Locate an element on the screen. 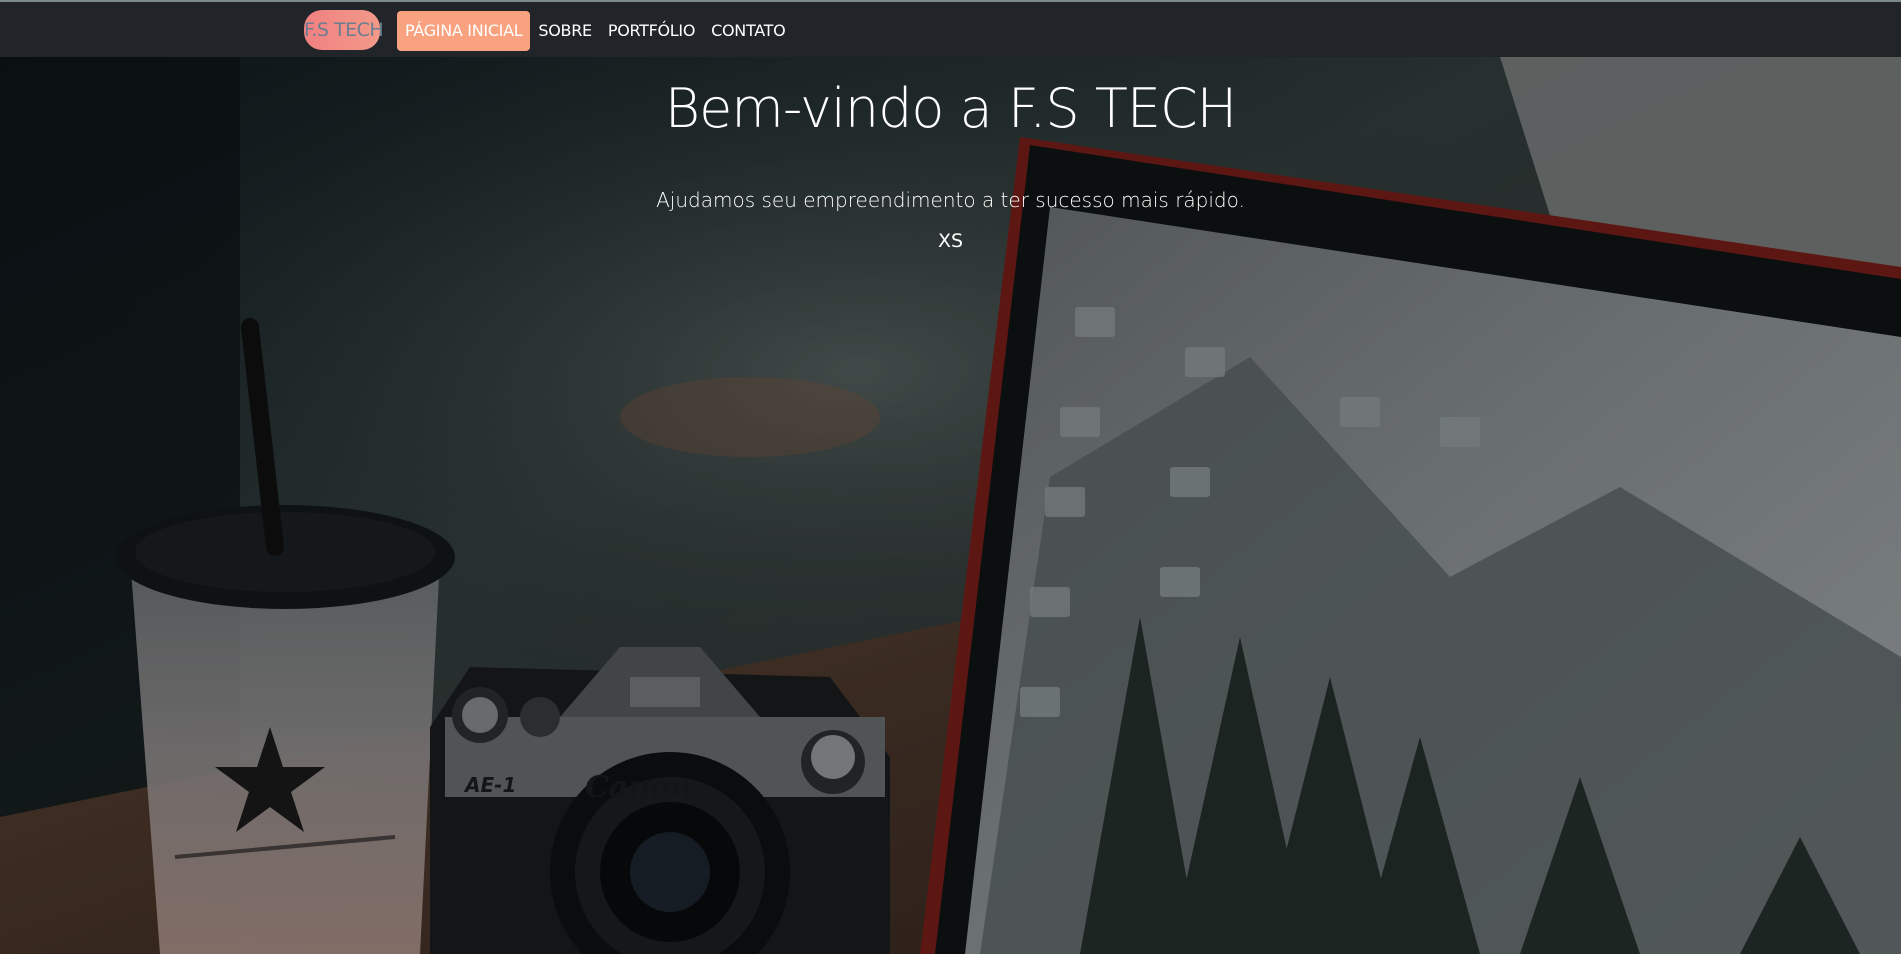  nav-item-contato: CONTATO is located at coordinates (748, 31).